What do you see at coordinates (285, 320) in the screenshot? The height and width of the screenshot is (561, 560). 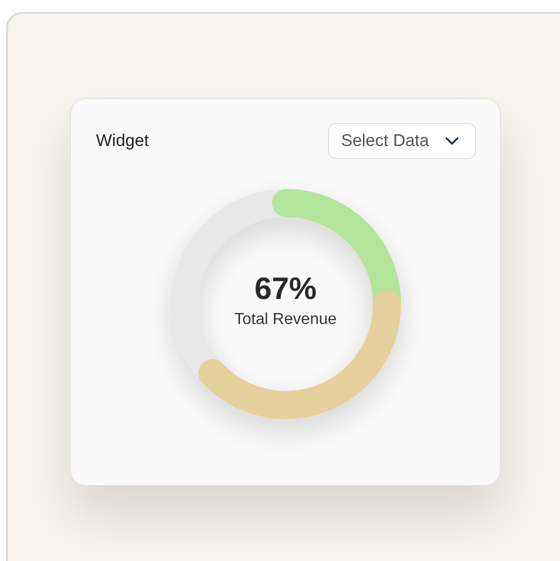 I see `ring-caption: Total Revenue` at bounding box center [285, 320].